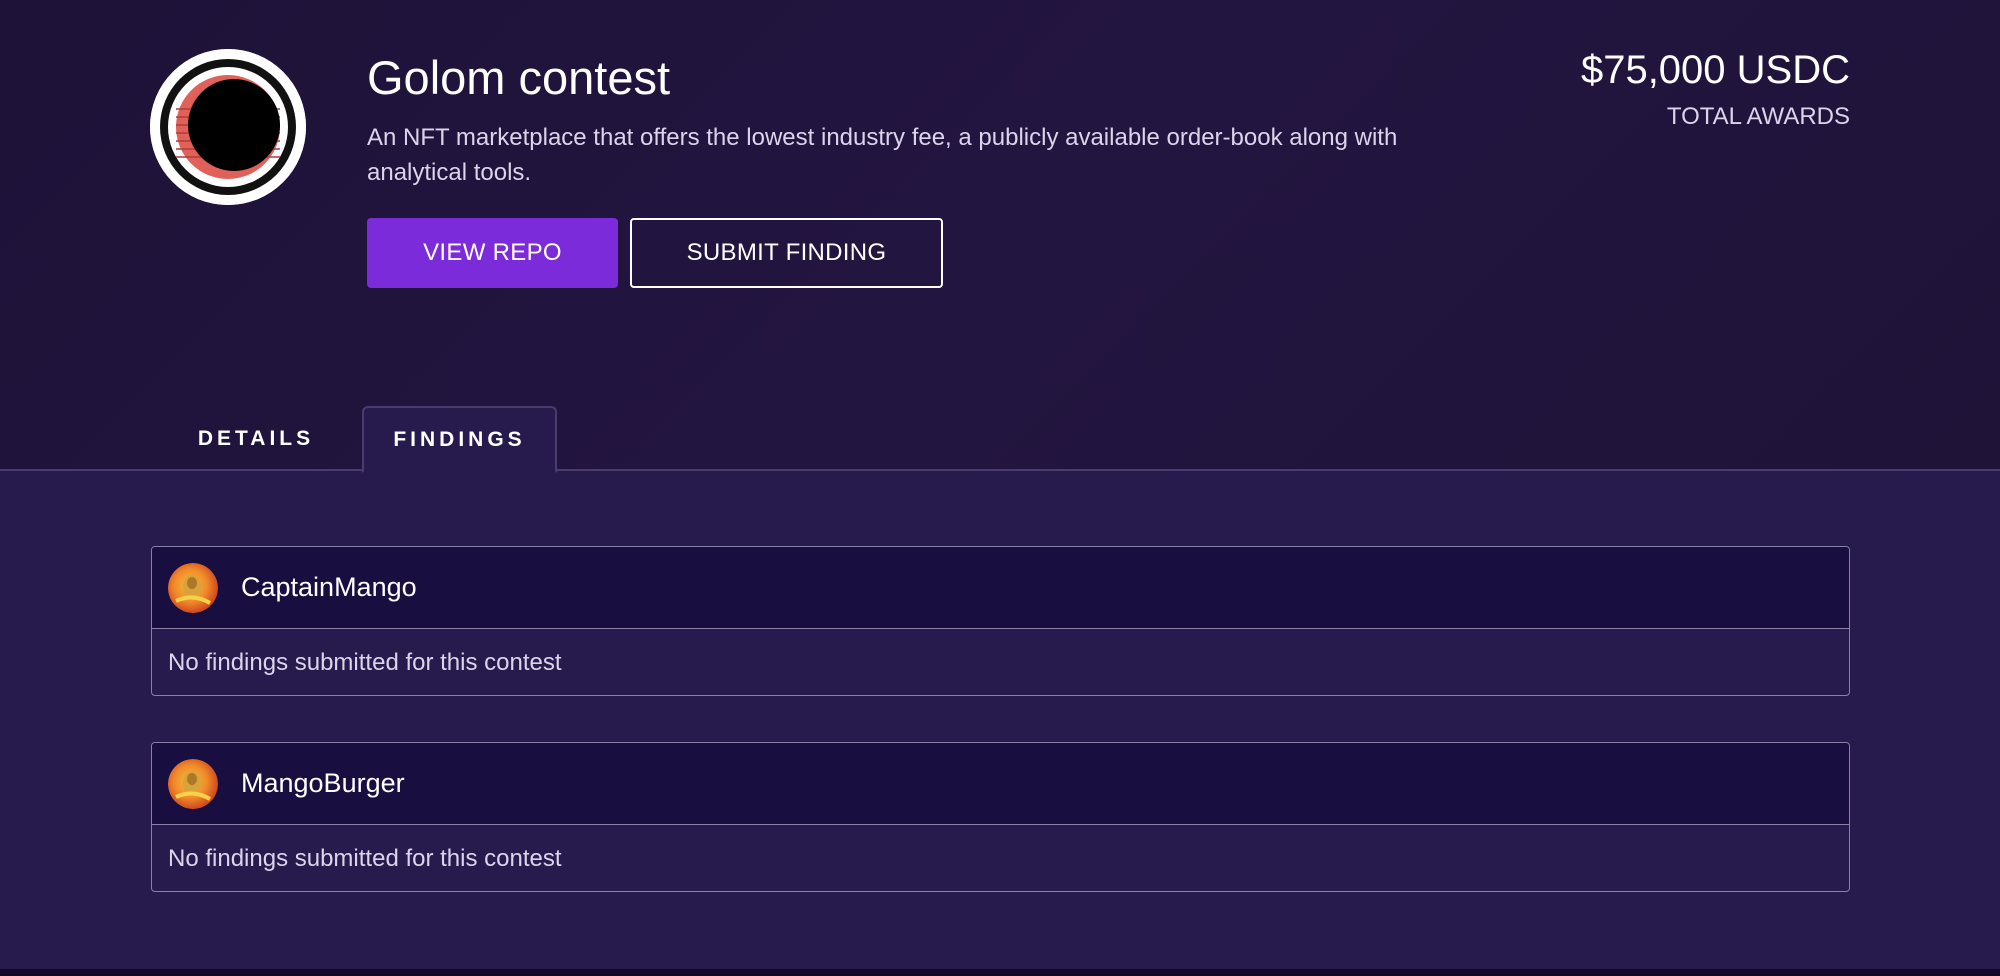 The height and width of the screenshot is (976, 2000). Describe the element at coordinates (323, 783) in the screenshot. I see `warden-handle: MangoBurger` at that location.